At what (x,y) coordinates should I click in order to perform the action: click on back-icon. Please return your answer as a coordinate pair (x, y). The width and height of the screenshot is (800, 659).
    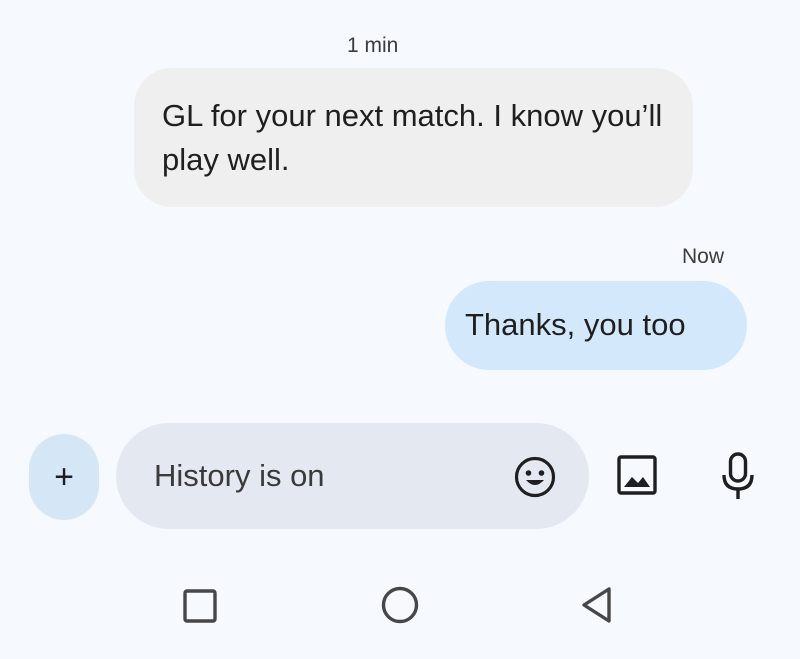
    Looking at the image, I should click on (596, 605).